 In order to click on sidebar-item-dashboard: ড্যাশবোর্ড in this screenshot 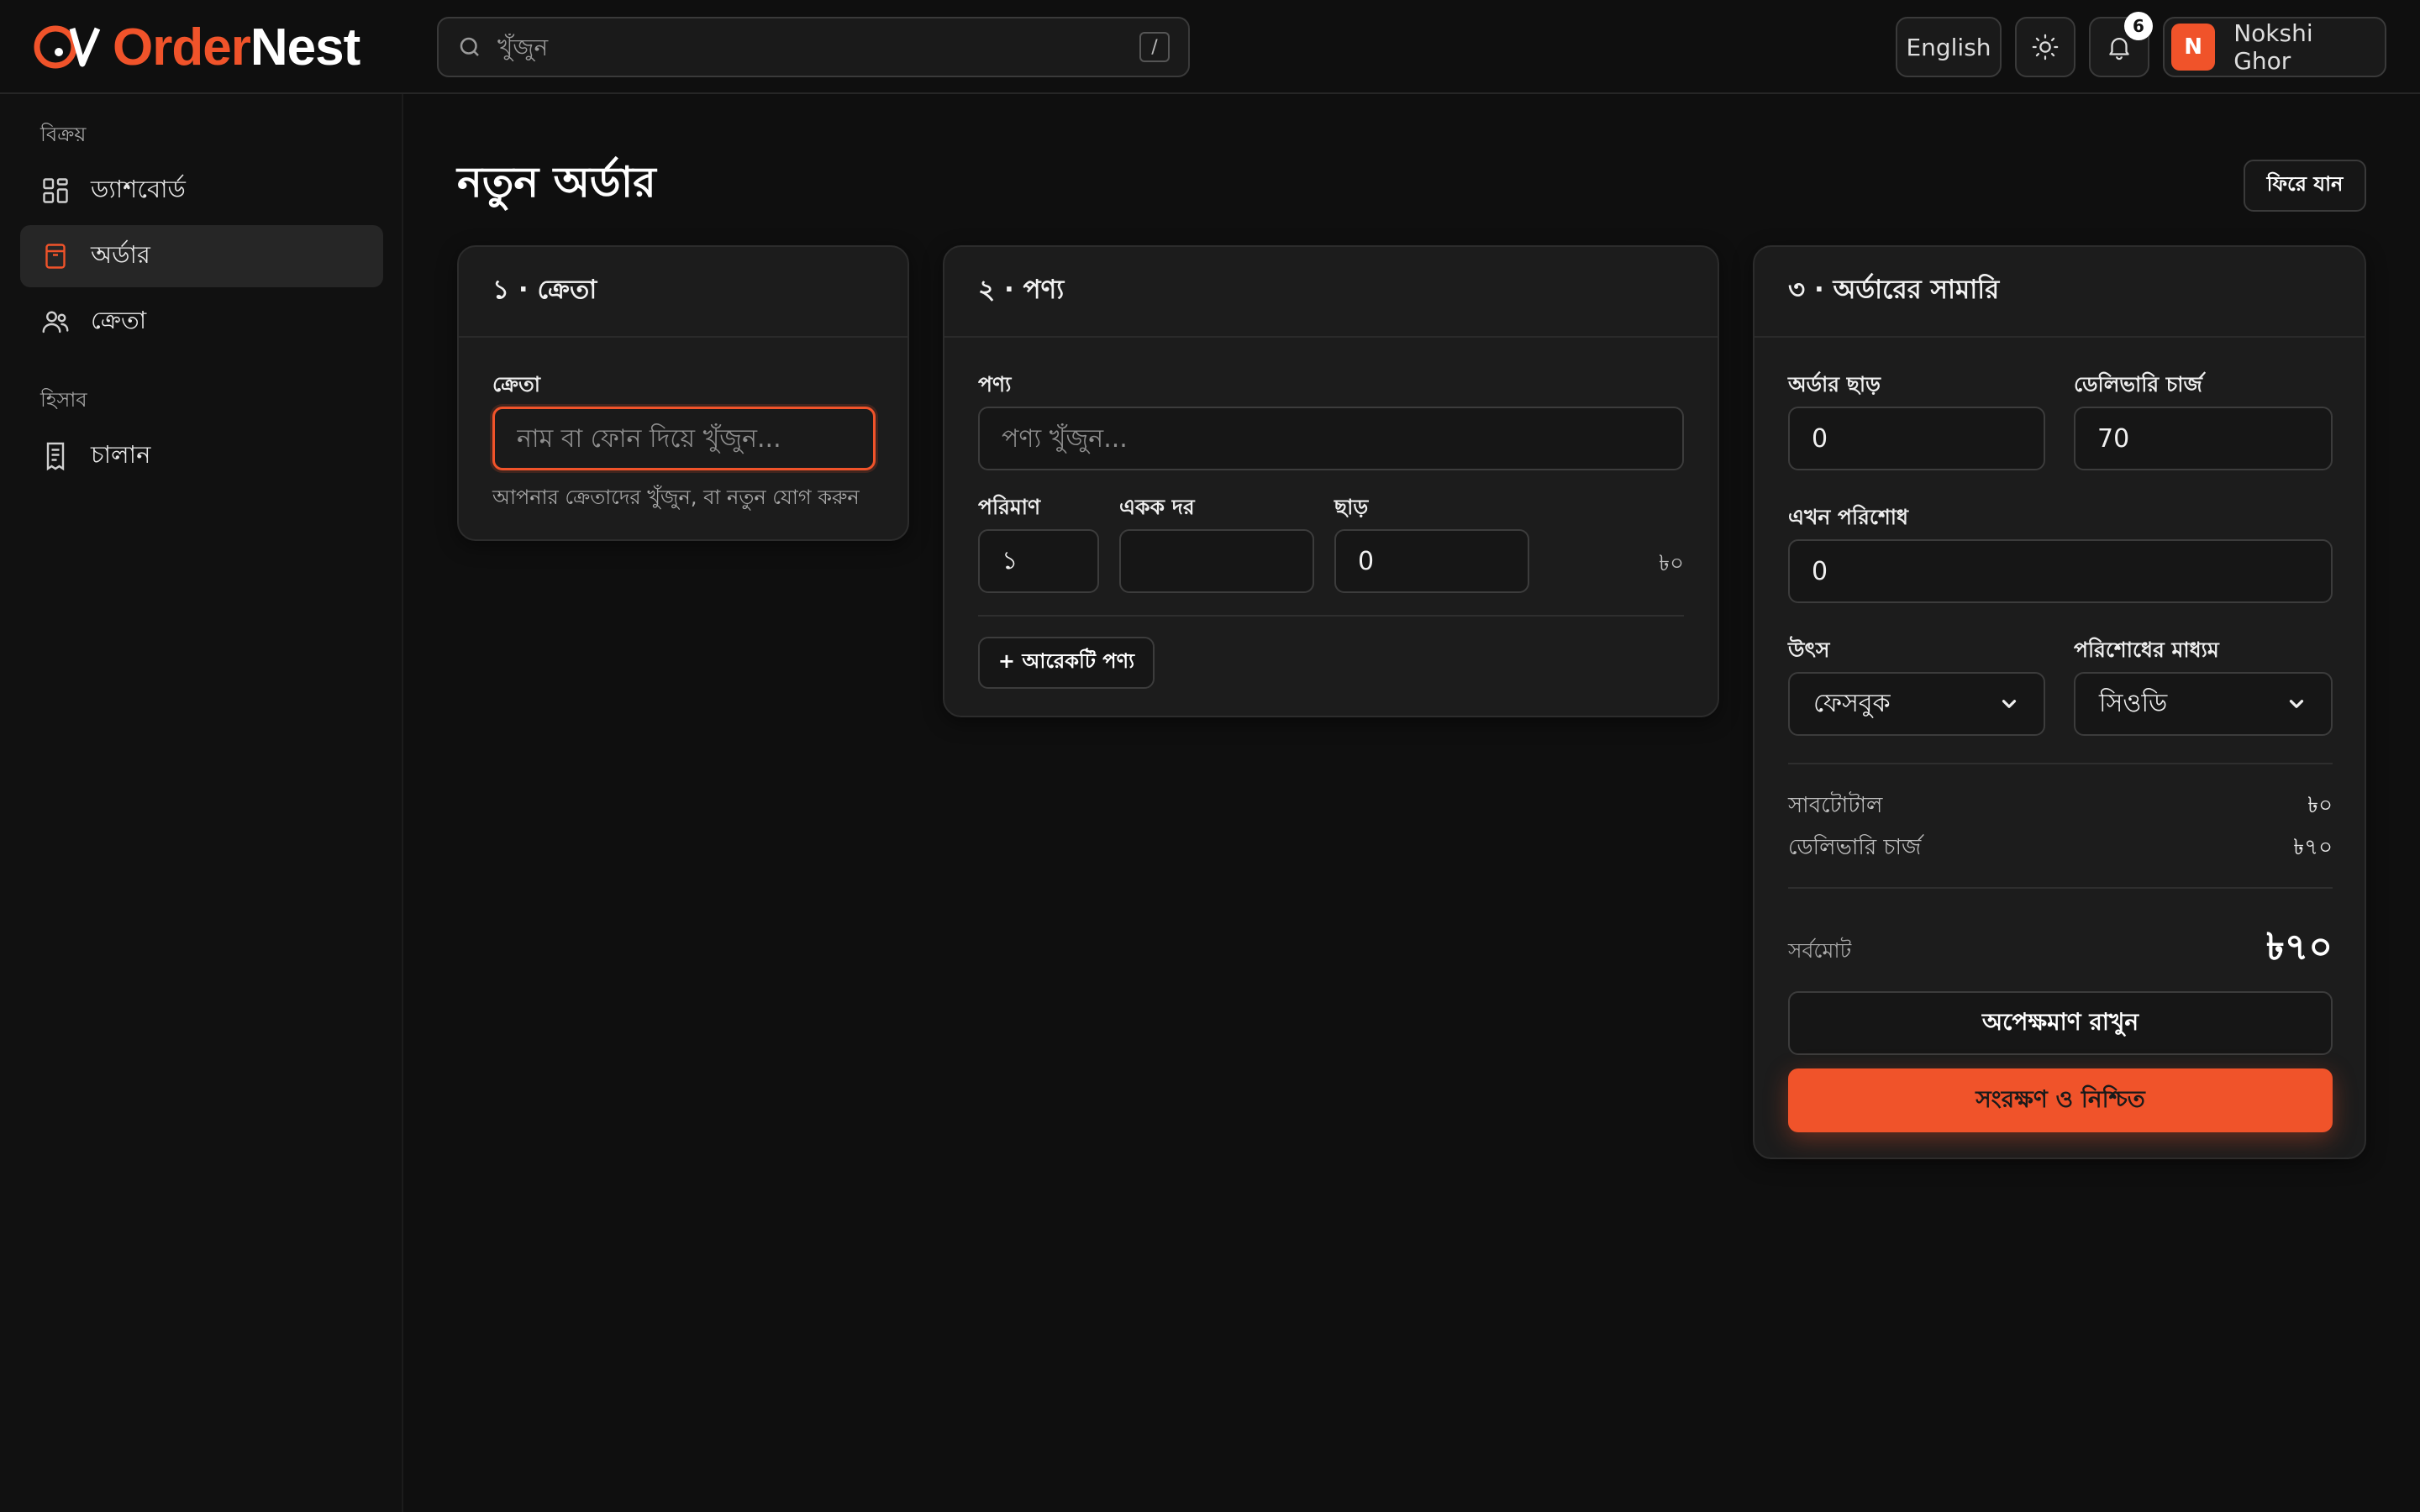, I will do `click(202, 191)`.